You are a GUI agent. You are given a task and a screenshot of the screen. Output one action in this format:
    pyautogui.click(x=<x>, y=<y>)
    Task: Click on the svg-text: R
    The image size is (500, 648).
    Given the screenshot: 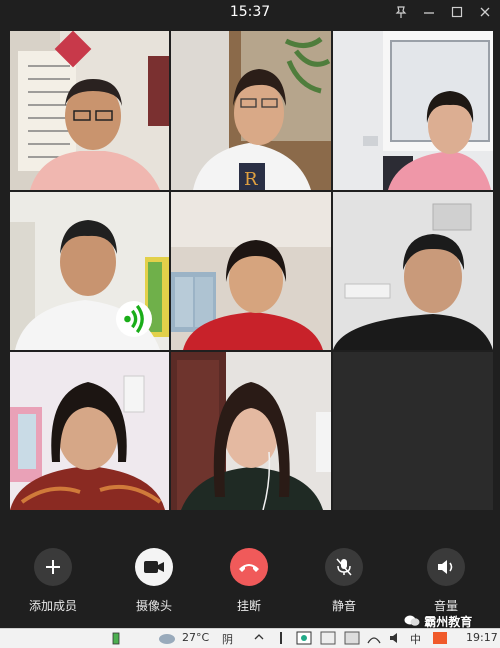 What is the action you would take?
    pyautogui.click(x=251, y=179)
    